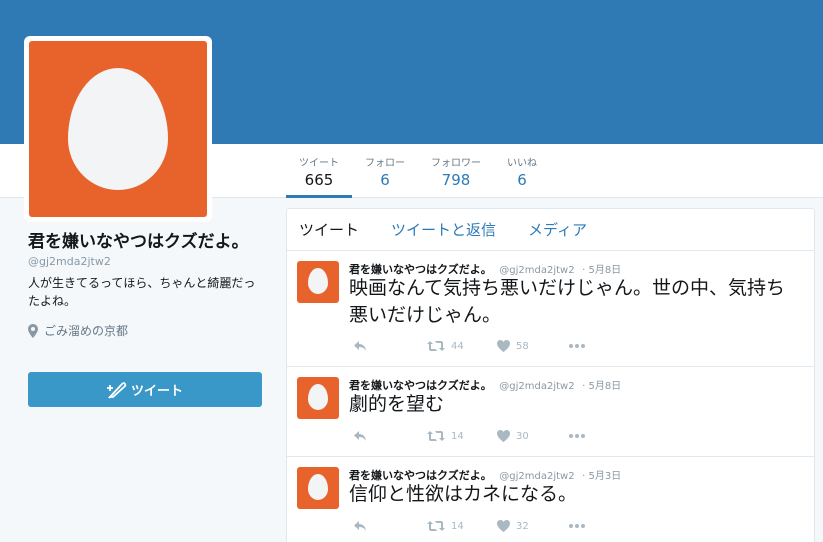 The image size is (823, 542). I want to click on stat-value: 665, so click(319, 180).